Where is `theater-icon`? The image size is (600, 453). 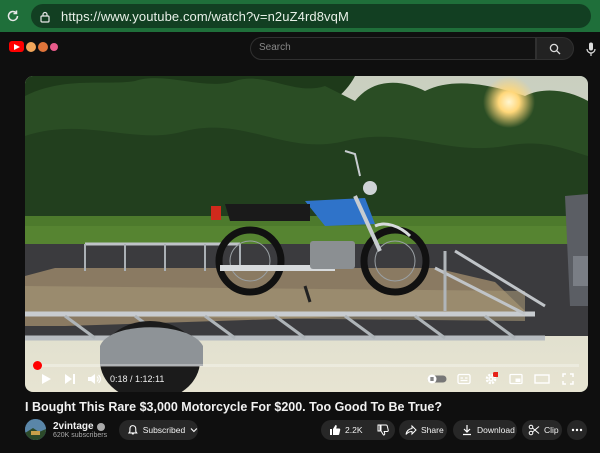
theater-icon is located at coordinates (542, 379).